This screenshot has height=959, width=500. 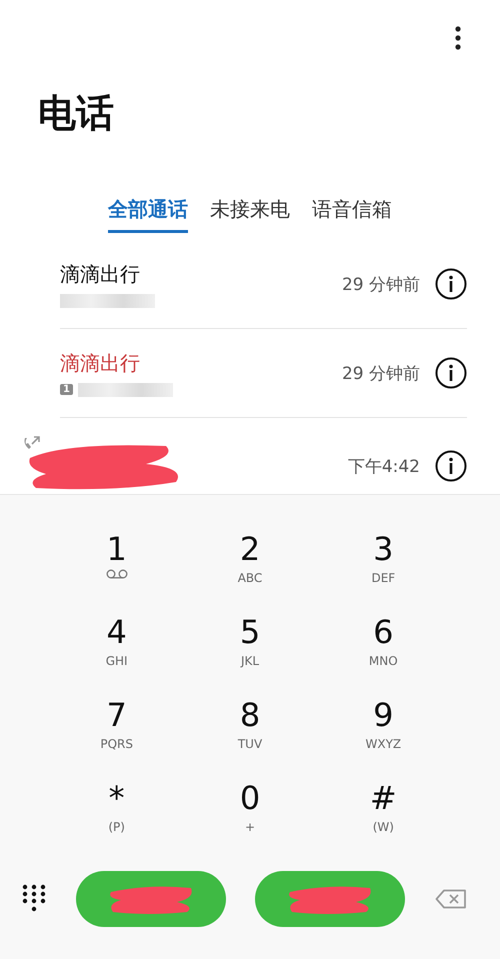 What do you see at coordinates (148, 214) in the screenshot?
I see `tab: 全部通话` at bounding box center [148, 214].